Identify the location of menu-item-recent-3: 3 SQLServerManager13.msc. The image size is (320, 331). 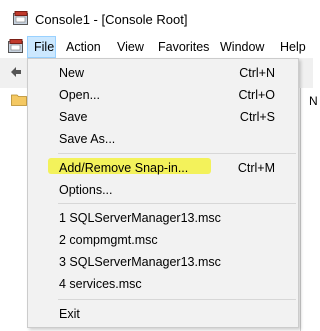
(163, 262).